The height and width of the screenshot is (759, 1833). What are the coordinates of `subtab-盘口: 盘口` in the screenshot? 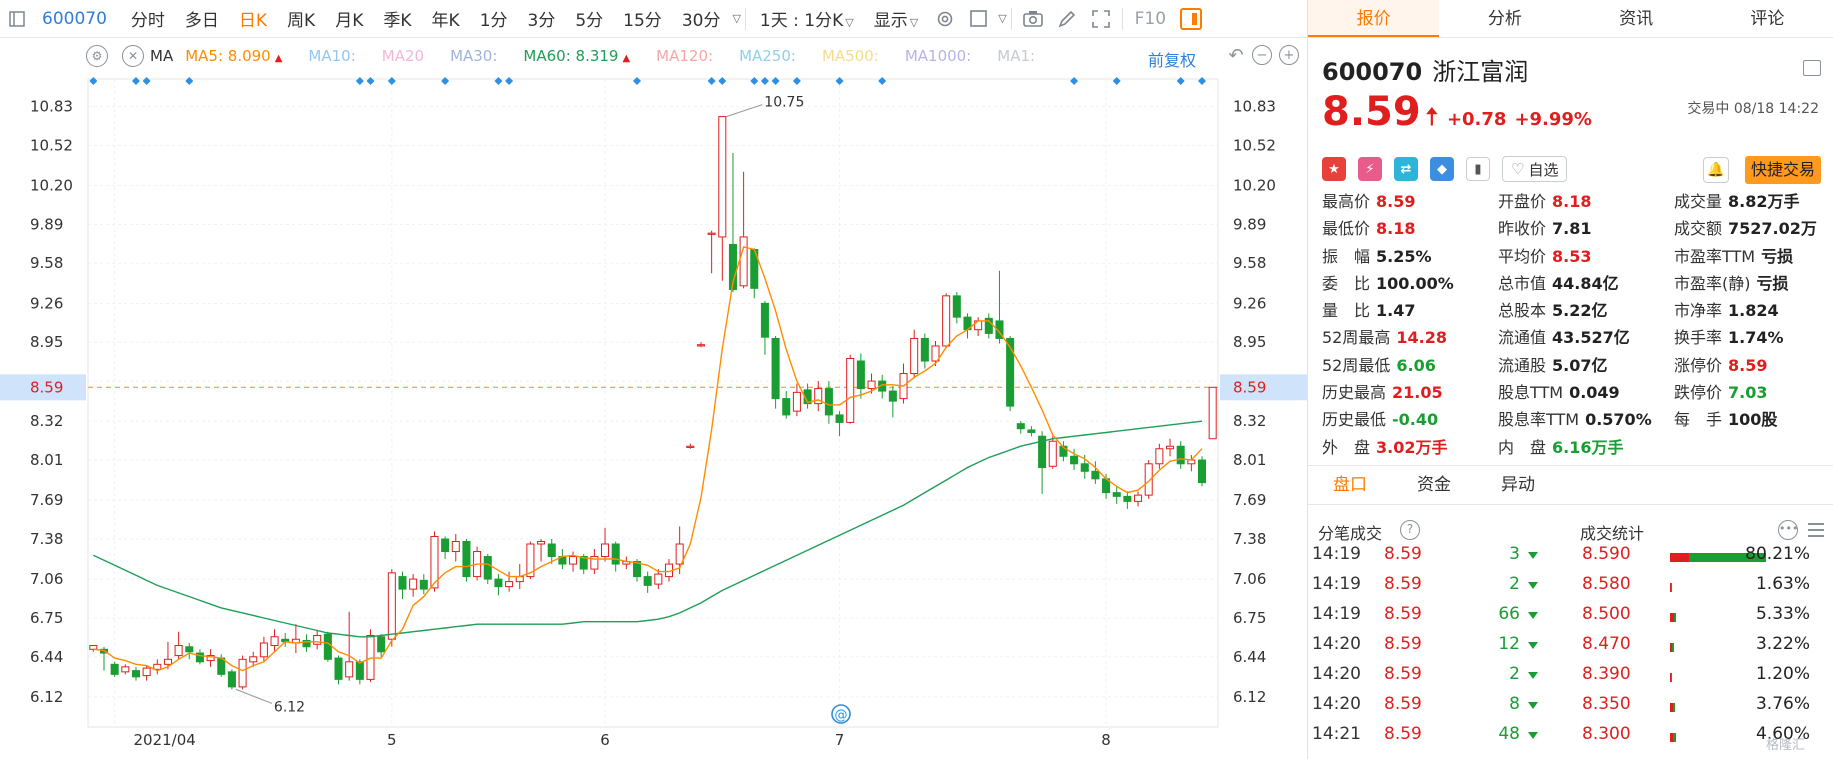 It's located at (1350, 485).